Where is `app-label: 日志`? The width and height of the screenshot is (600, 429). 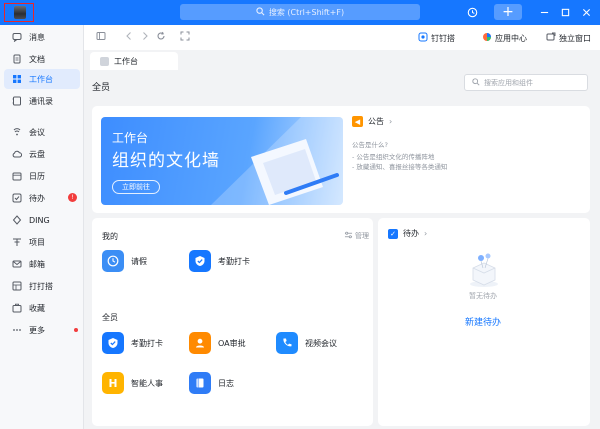 app-label: 日志 is located at coordinates (226, 383).